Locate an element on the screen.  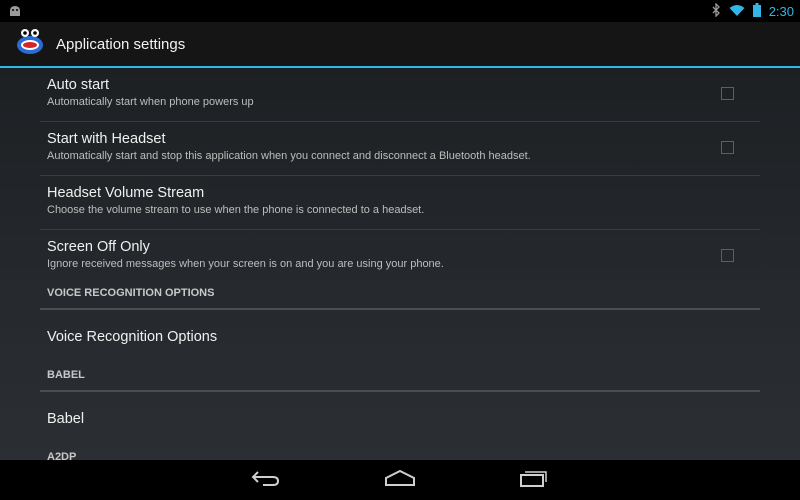
pref-babel: Babel is located at coordinates (400, 420).